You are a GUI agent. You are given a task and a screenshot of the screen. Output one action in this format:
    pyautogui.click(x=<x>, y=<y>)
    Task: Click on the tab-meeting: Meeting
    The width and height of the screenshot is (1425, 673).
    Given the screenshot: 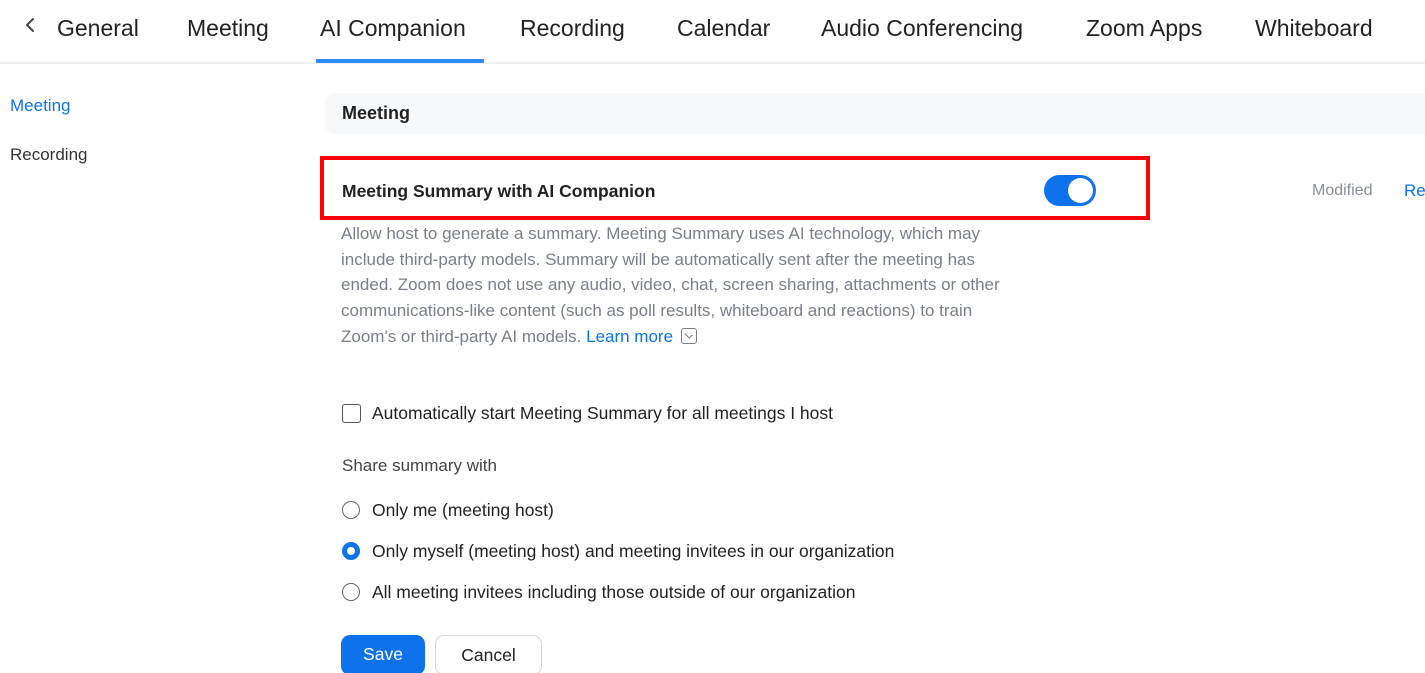 What is the action you would take?
    pyautogui.click(x=228, y=29)
    